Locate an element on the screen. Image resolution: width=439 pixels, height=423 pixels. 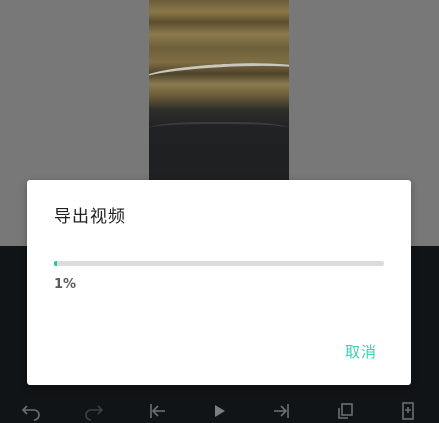
export-progress-percent: 1% is located at coordinates (65, 284).